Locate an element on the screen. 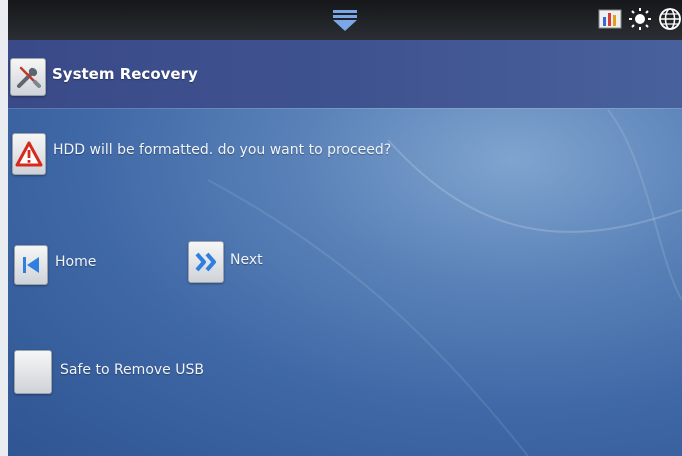 Image resolution: width=682 pixels, height=456 pixels. wrench-screwdriver-icon is located at coordinates (29, 77).